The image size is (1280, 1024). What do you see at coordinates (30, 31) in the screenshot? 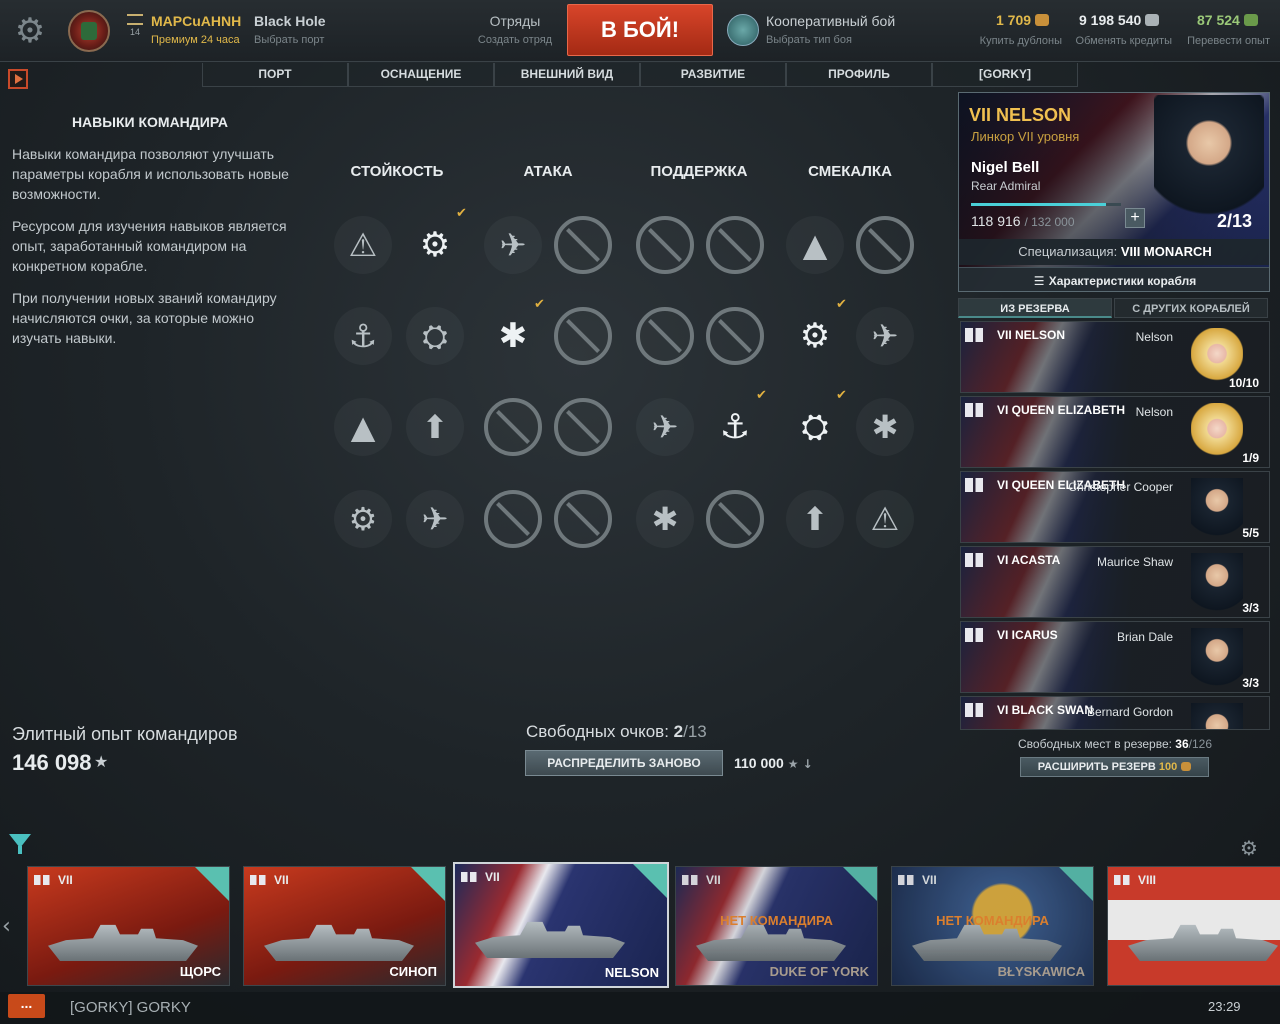
I see `settings-gear-icon: ⚙` at bounding box center [30, 31].